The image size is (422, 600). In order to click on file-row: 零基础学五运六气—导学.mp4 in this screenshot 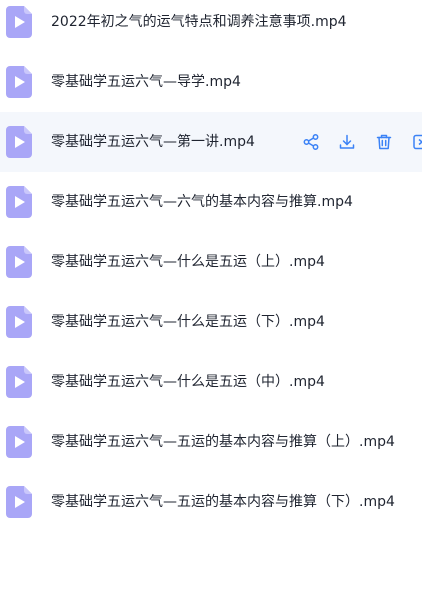, I will do `click(211, 82)`.